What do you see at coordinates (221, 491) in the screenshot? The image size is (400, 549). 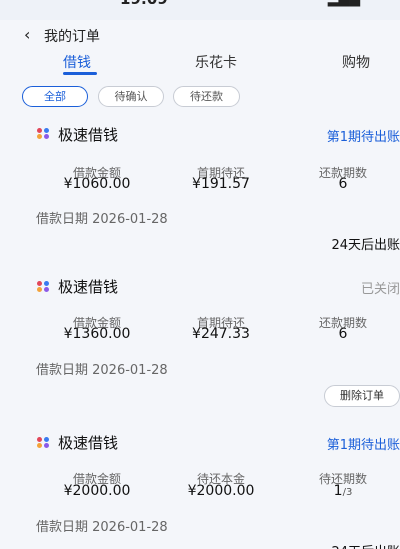 I see `principal-due-value: ¥2000.00` at bounding box center [221, 491].